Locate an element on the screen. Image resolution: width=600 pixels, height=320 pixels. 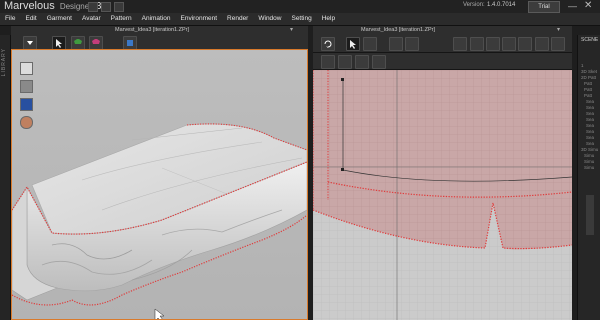
avatar-head-icon is located at coordinates (26, 122).